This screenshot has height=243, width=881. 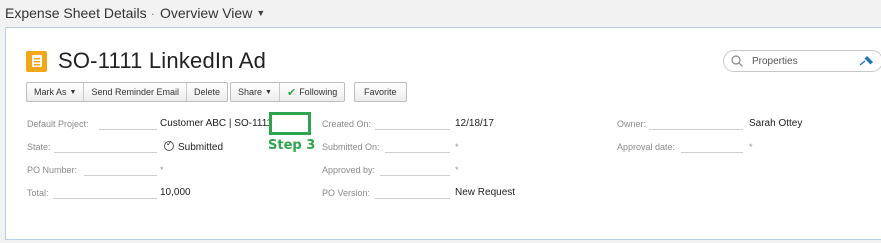 What do you see at coordinates (737, 61) in the screenshot?
I see `search-icon` at bounding box center [737, 61].